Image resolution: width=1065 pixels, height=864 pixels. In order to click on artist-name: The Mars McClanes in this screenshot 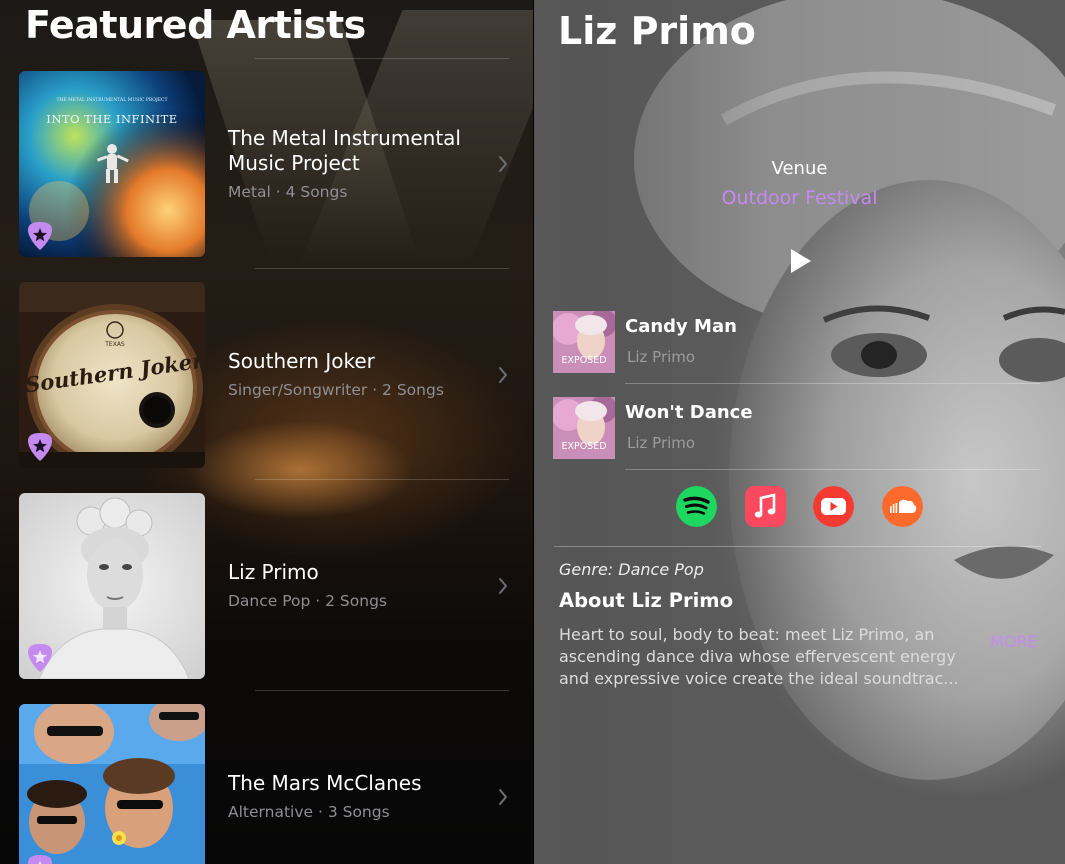, I will do `click(325, 783)`.